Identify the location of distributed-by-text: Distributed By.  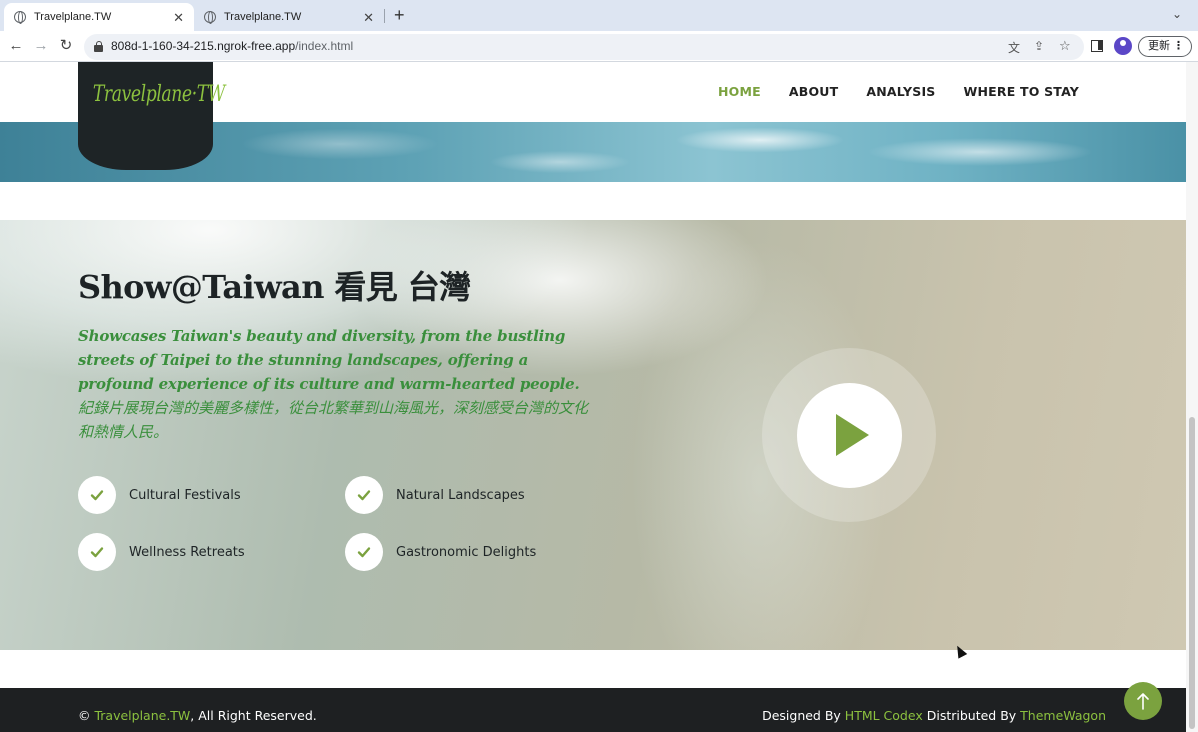
(971, 715).